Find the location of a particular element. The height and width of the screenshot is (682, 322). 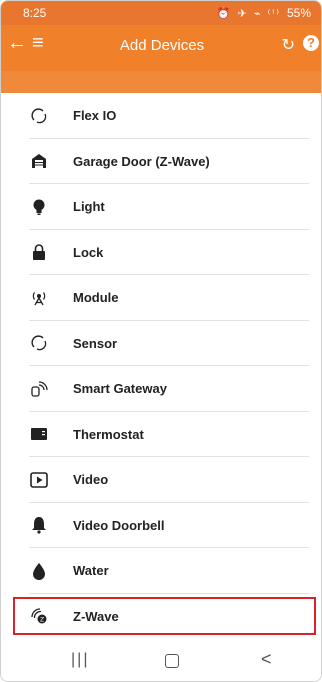

light-bulb-icon is located at coordinates (39, 207).